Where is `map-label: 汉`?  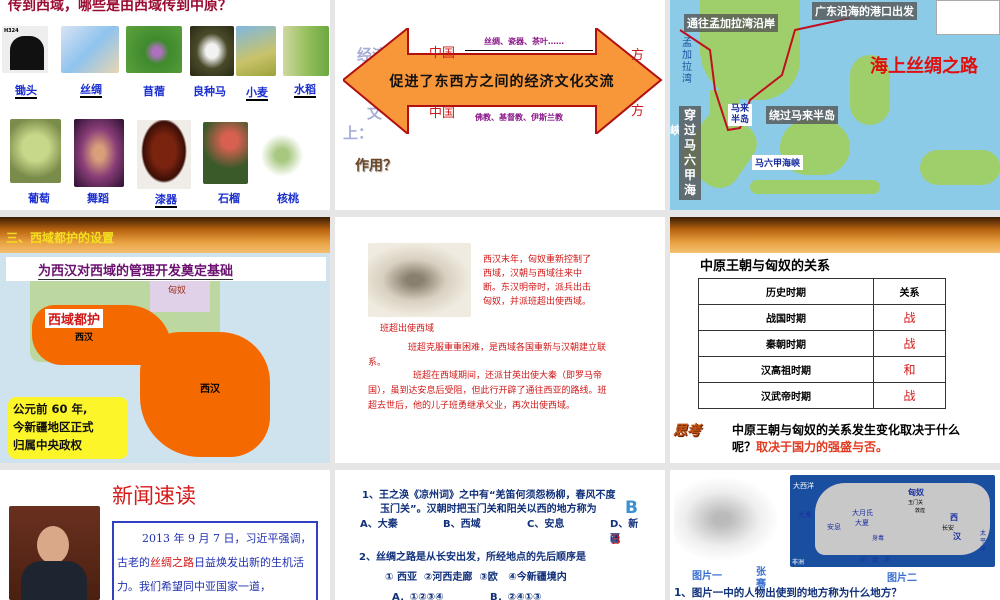
map-label: 汉 is located at coordinates (957, 536).